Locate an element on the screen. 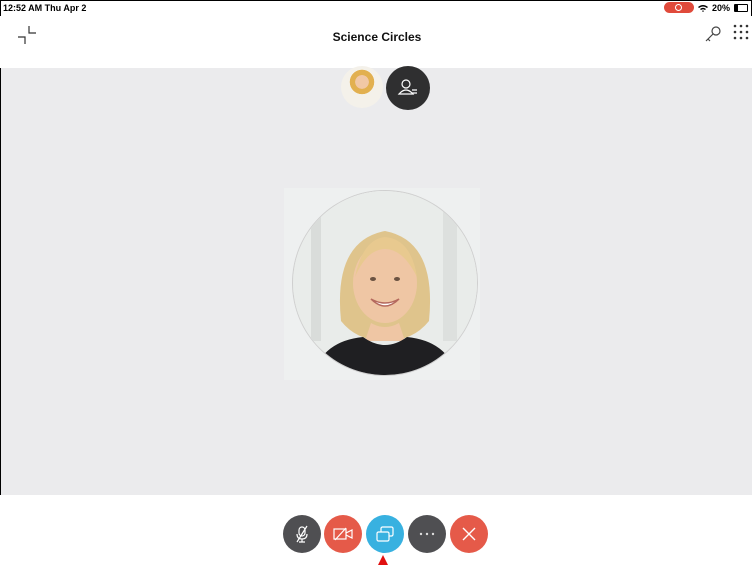 Image resolution: width=754 pixels, height=565 pixels. share-screen-icon is located at coordinates (385, 534).